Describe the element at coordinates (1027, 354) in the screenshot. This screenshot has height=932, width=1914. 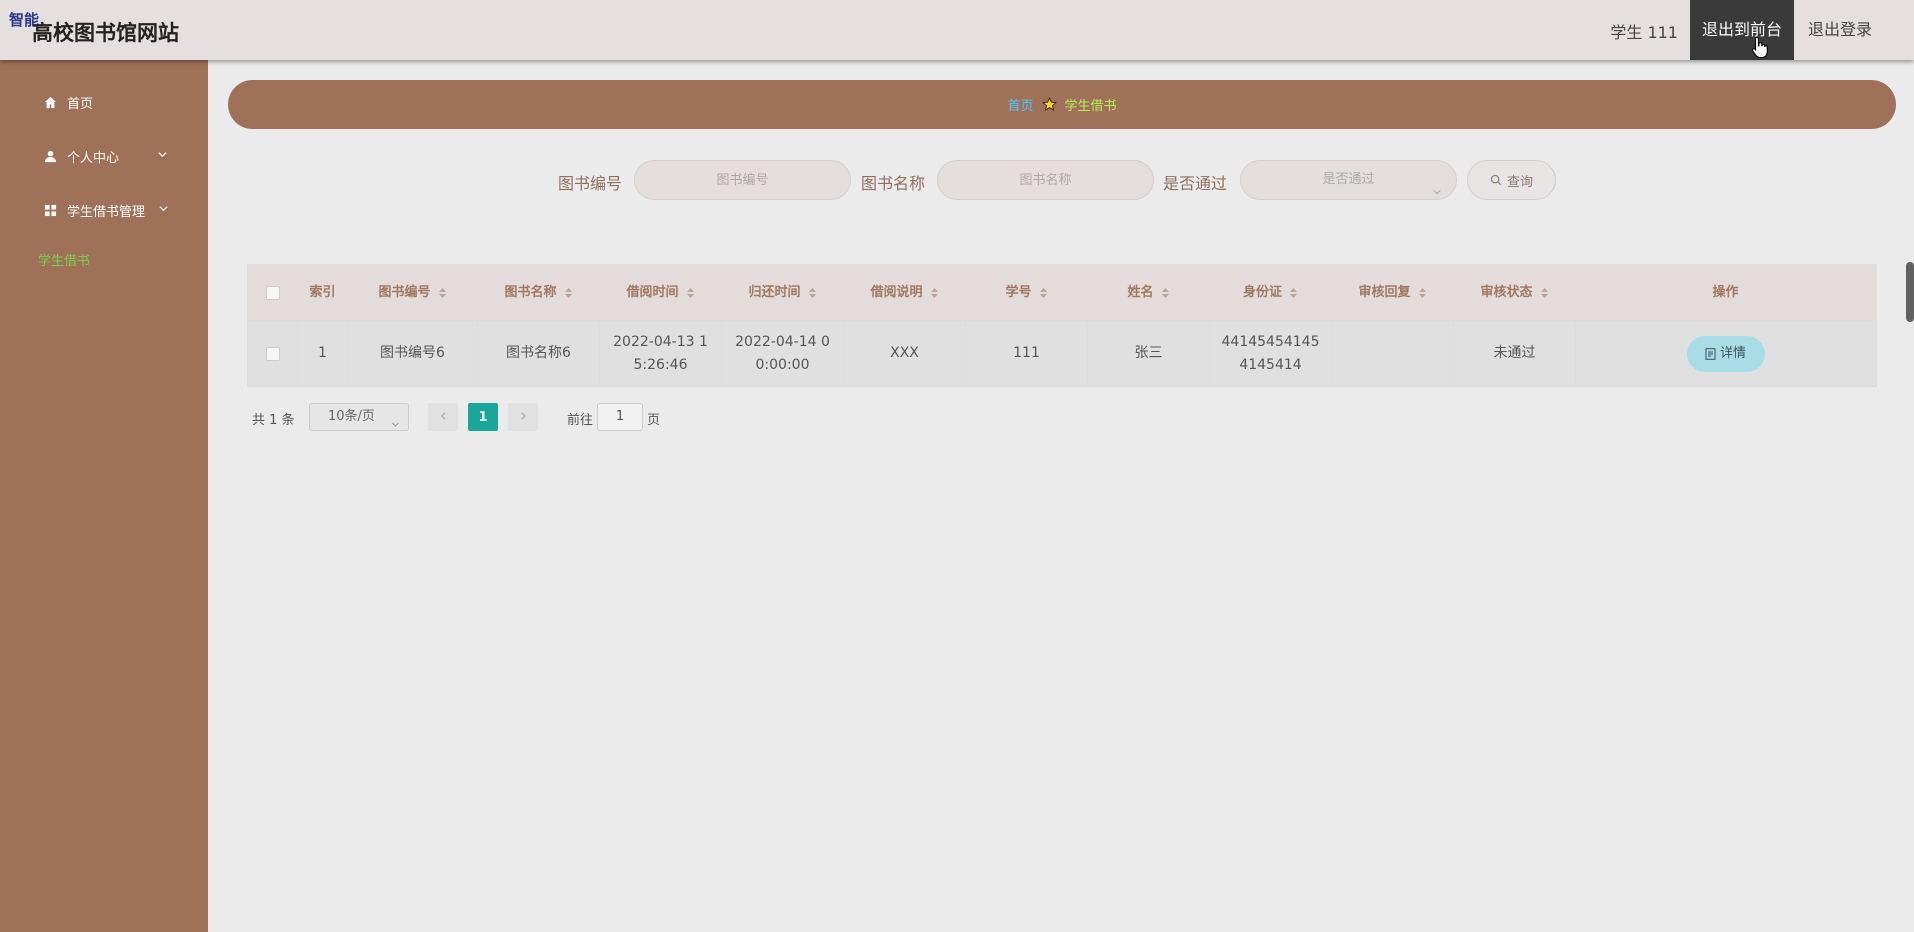
I see `cell-student-no: 111` at that location.